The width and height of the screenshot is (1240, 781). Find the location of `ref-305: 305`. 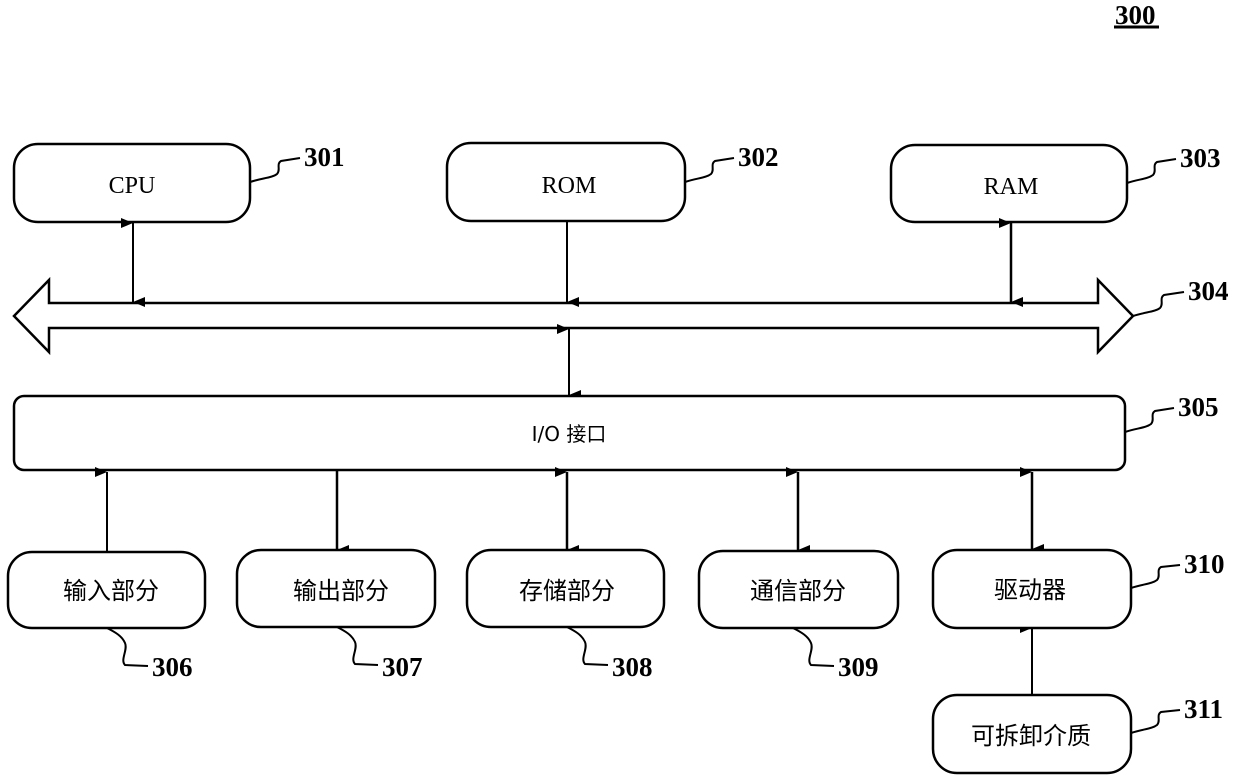

ref-305: 305 is located at coordinates (1198, 407).